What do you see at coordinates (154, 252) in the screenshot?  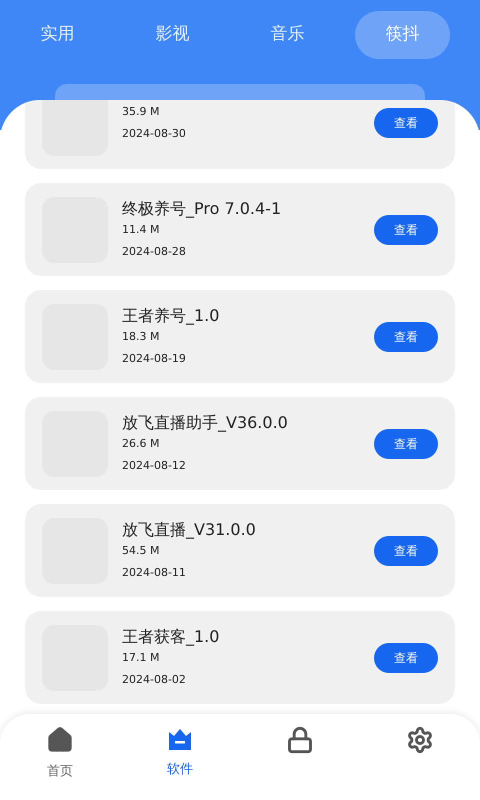 I see `app-date: 2024-08-28` at bounding box center [154, 252].